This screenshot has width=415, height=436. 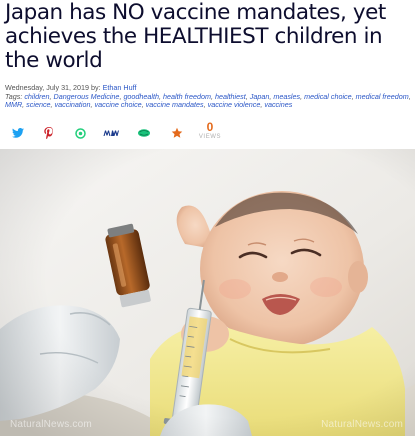 I want to click on watermark-right: NaturalNews.com, so click(x=362, y=424).